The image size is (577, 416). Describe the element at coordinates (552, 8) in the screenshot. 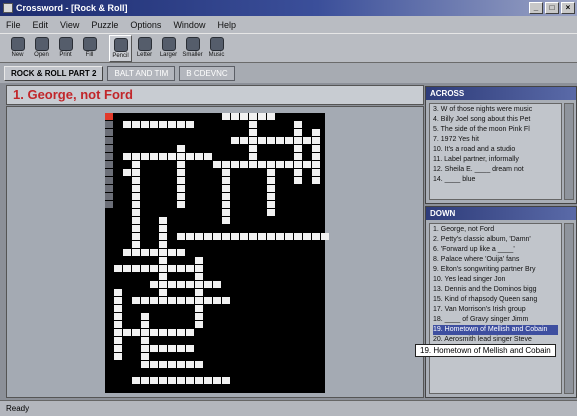

I see `maximize-button: □` at that location.